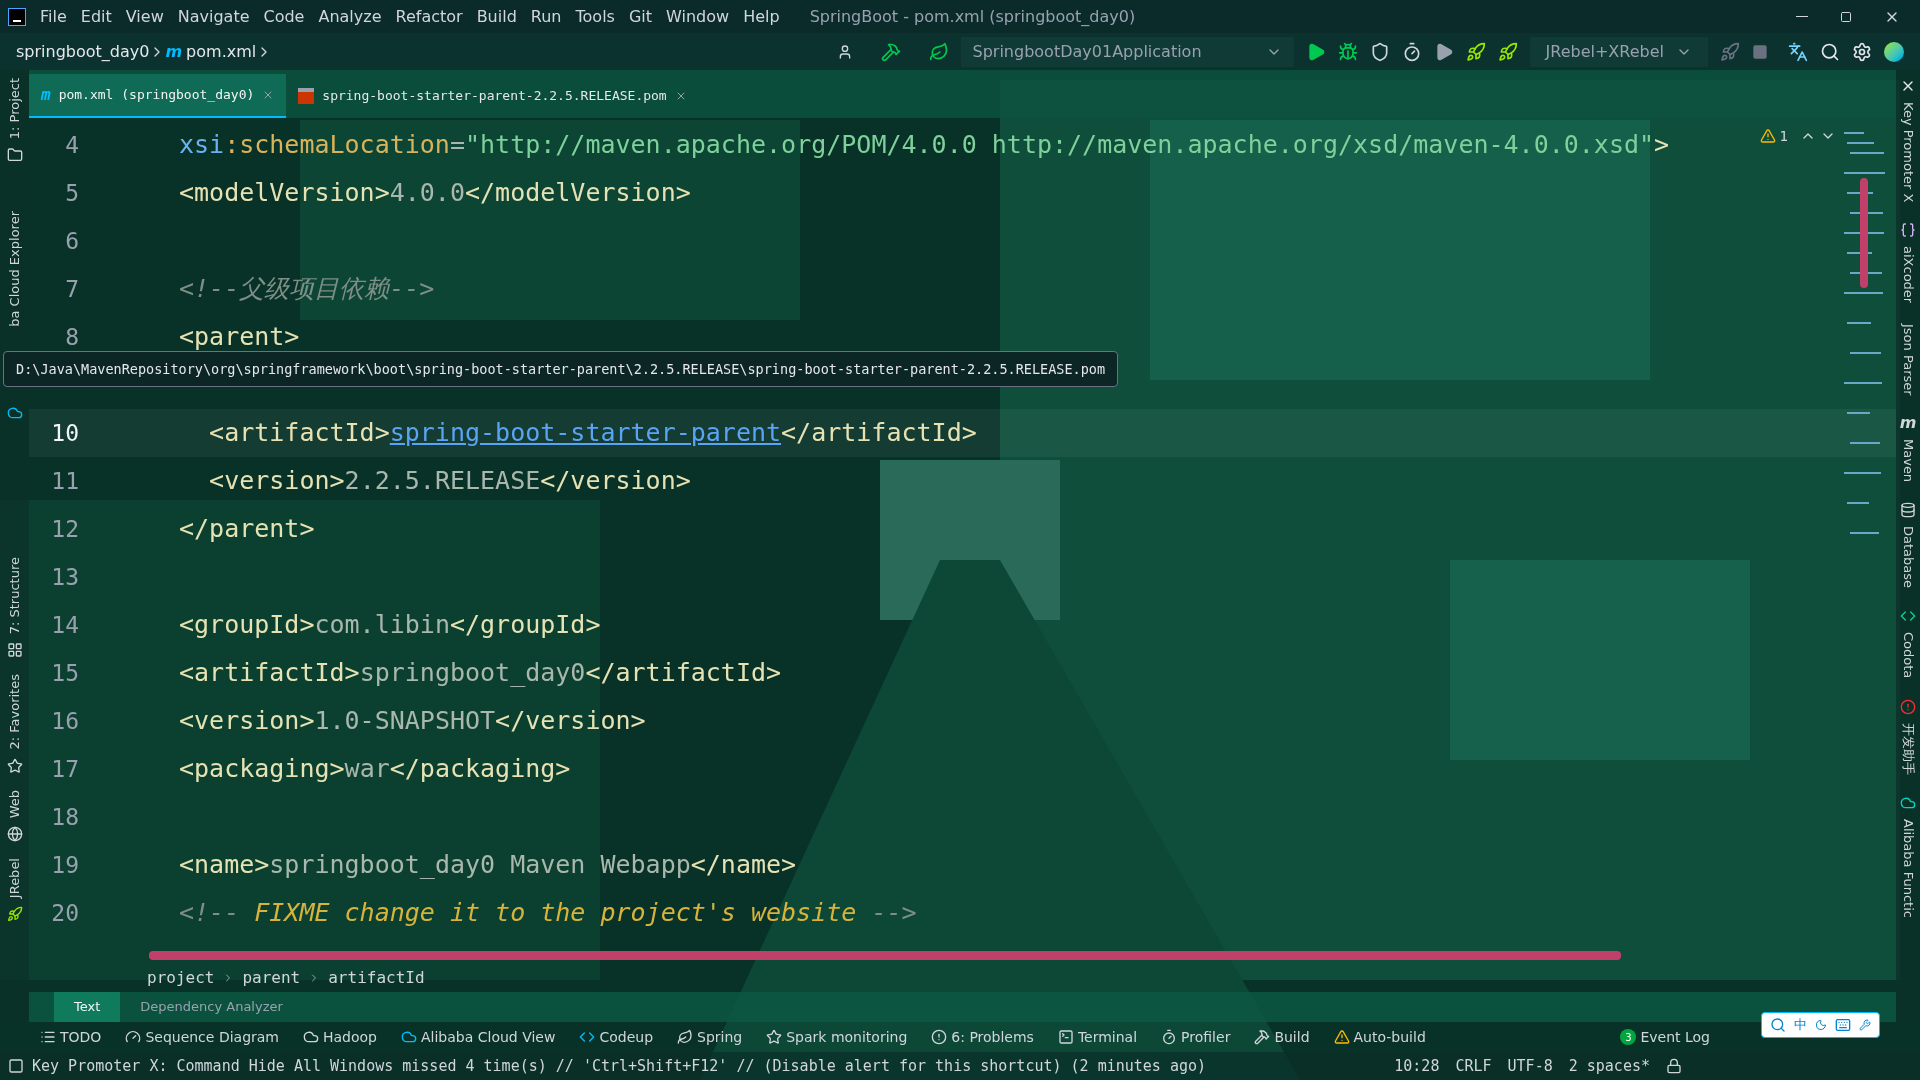 Image resolution: width=1920 pixels, height=1080 pixels. What do you see at coordinates (478, 1037) in the screenshot?
I see `tool-window-button: Alibaba Cloud View` at bounding box center [478, 1037].